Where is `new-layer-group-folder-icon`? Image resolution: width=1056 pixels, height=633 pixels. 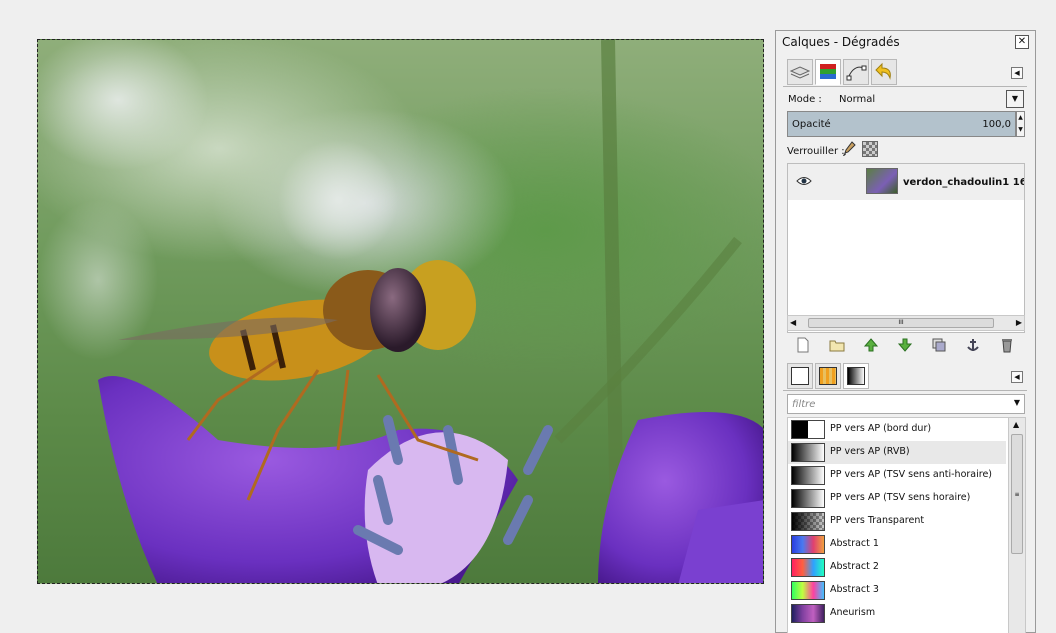 new-layer-group-folder-icon is located at coordinates (837, 345).